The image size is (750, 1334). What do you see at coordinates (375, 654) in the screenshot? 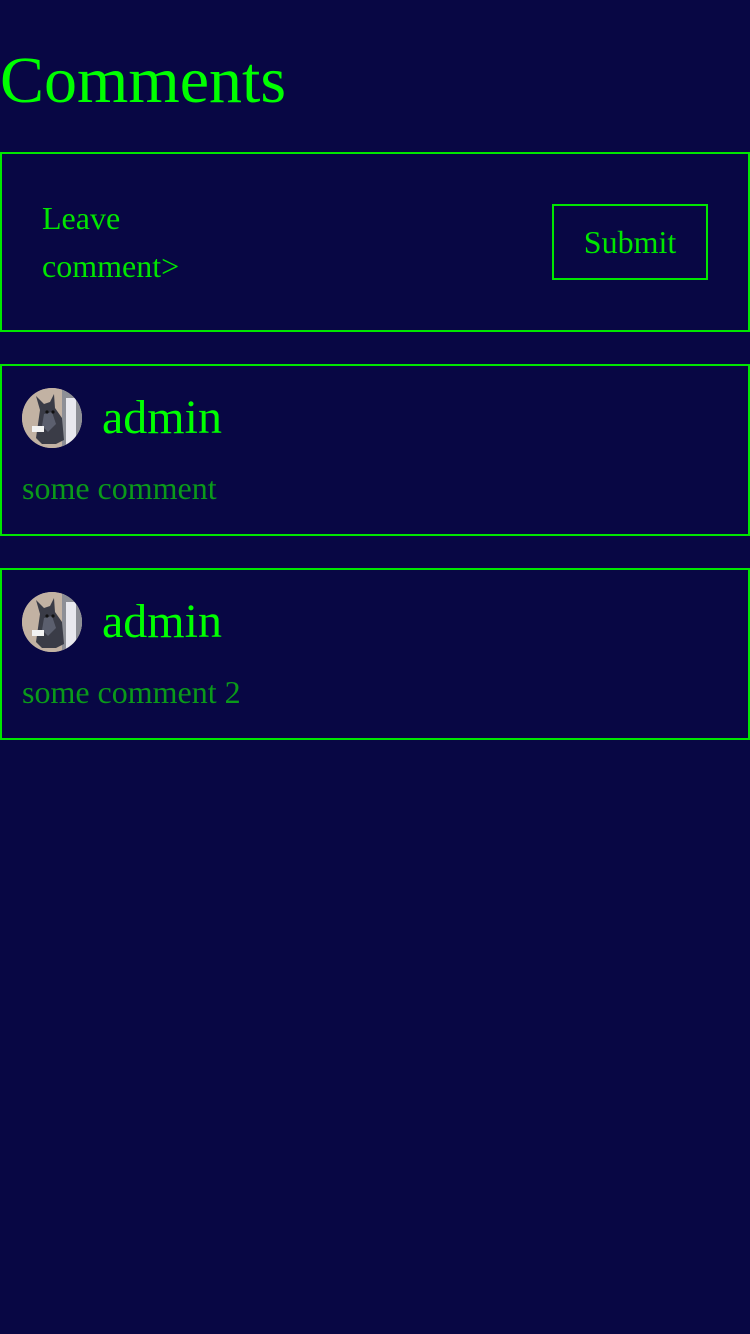
I see `comment-item: admin some comment 2` at bounding box center [375, 654].